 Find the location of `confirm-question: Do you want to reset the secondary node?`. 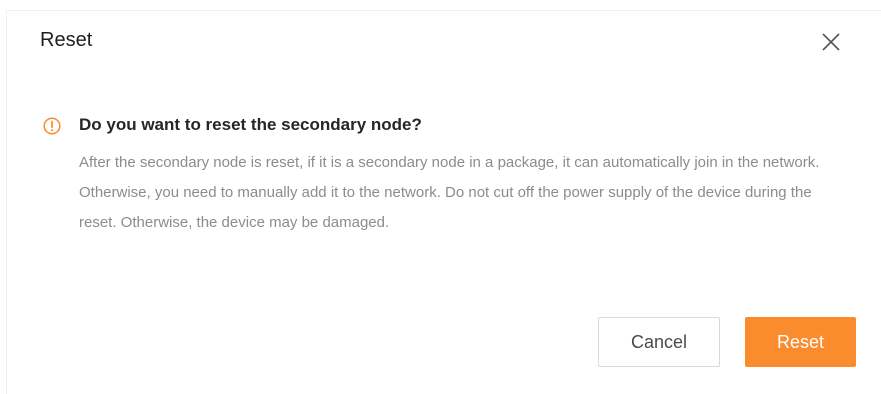

confirm-question: Do you want to reset the secondary node? is located at coordinates (250, 124).